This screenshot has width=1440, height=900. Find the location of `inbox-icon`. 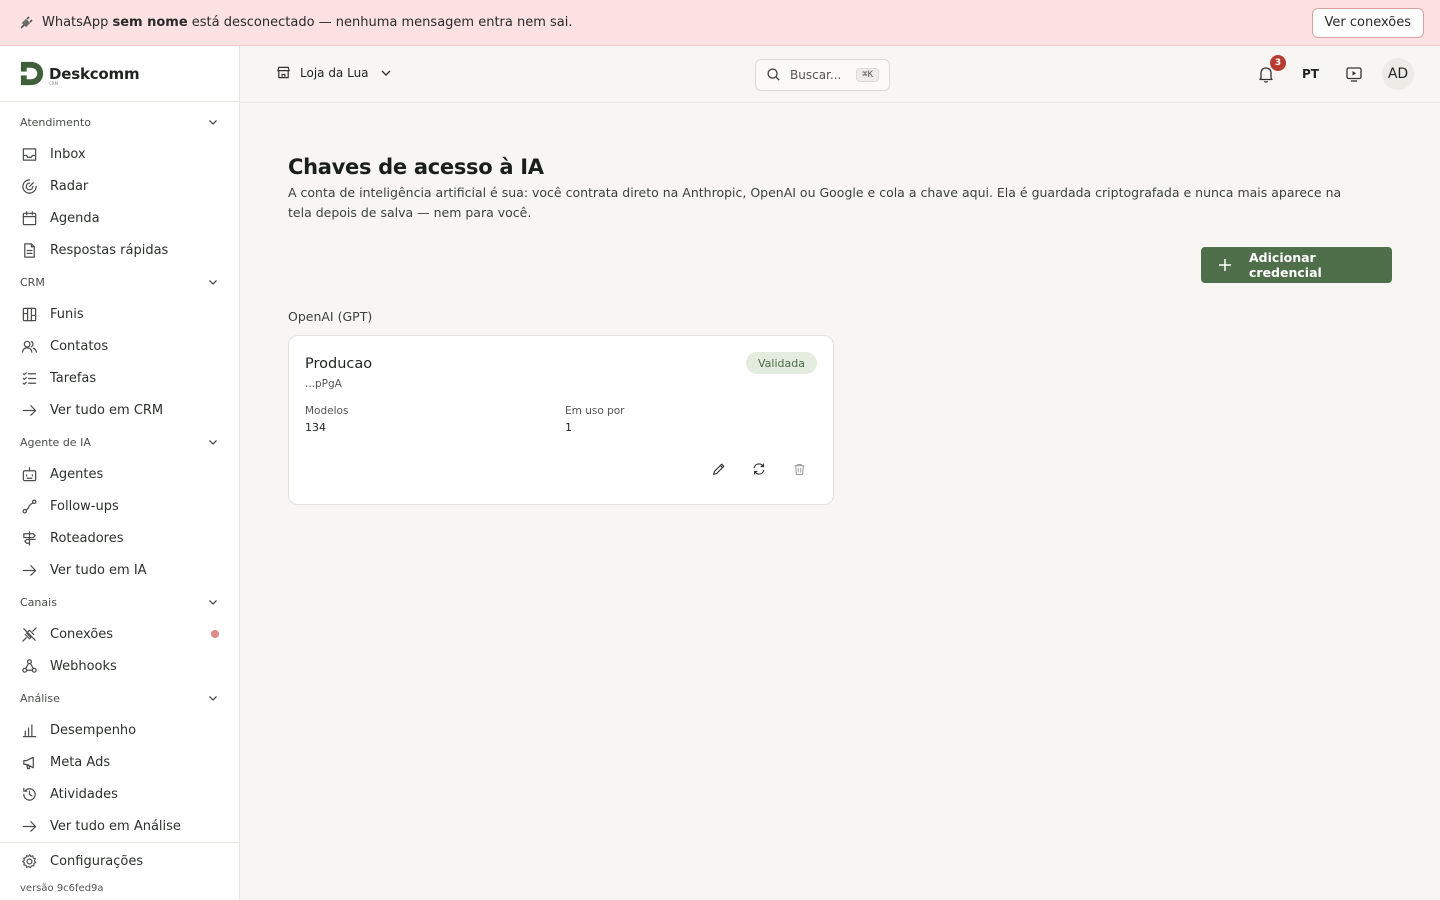

inbox-icon is located at coordinates (29, 154).